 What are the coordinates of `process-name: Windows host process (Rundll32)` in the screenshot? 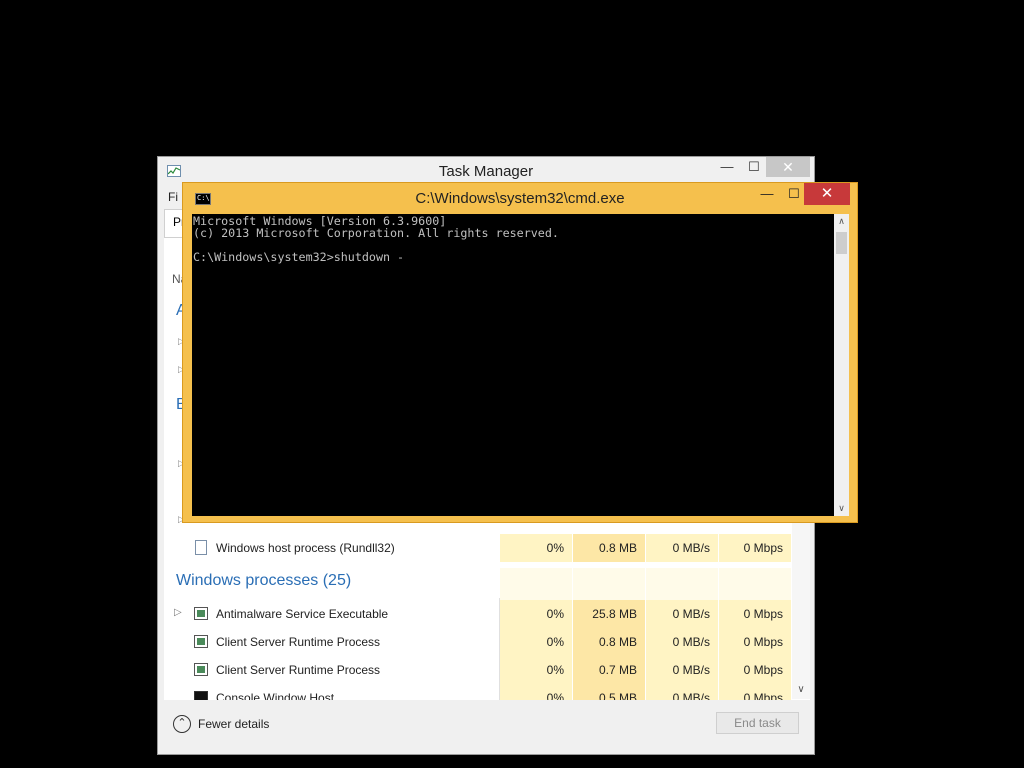 It's located at (305, 548).